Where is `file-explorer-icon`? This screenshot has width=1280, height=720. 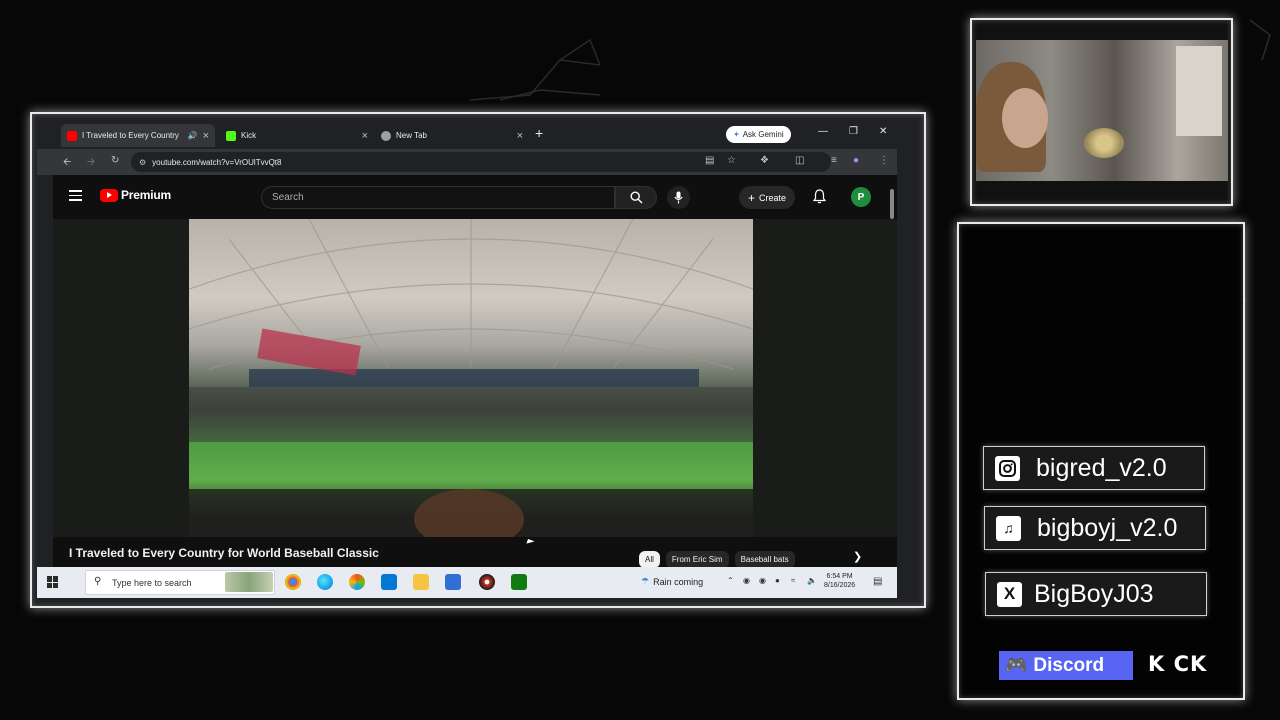 file-explorer-icon is located at coordinates (421, 582).